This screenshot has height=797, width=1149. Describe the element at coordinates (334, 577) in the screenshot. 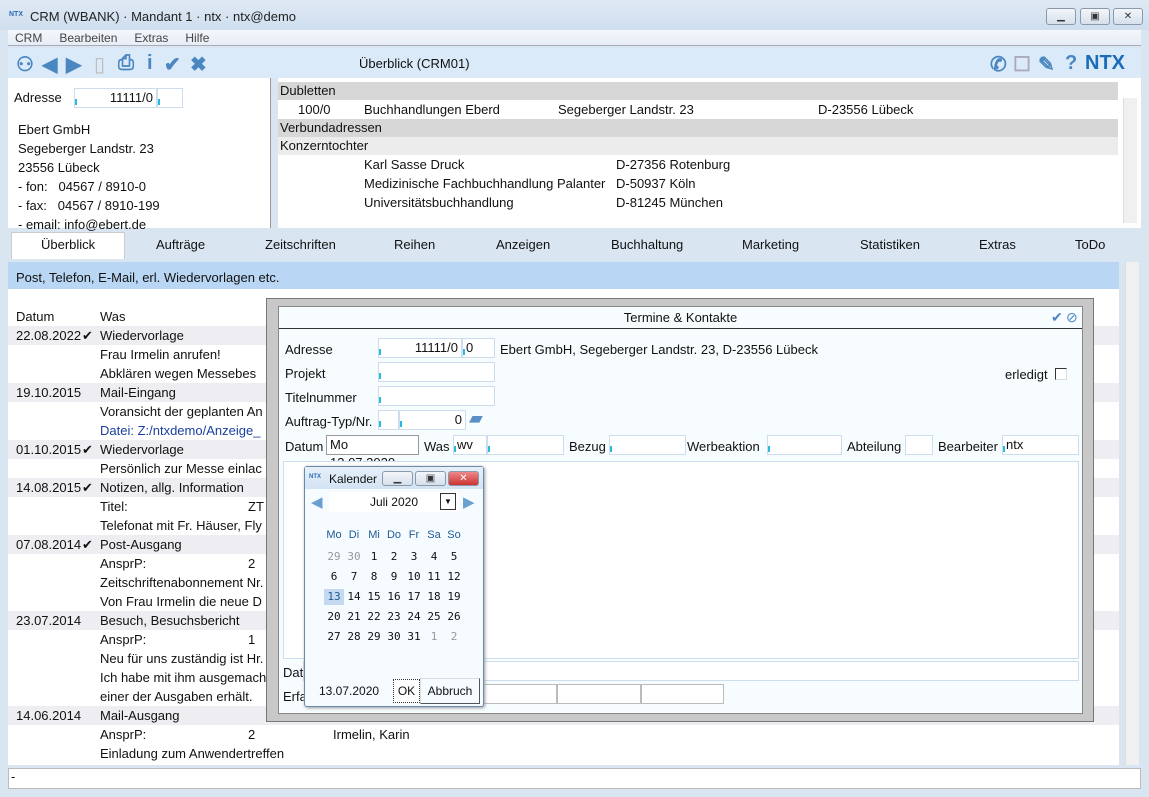

I see `calendar-day: 6` at that location.